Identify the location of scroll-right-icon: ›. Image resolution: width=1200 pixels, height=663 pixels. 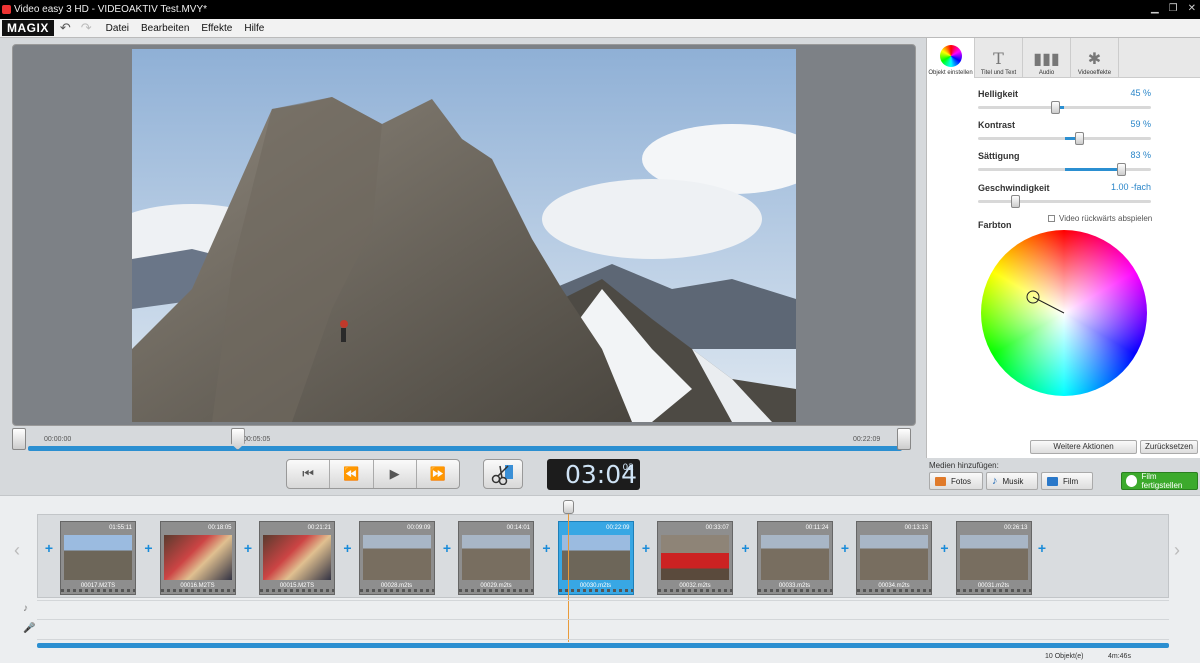
(1181, 555).